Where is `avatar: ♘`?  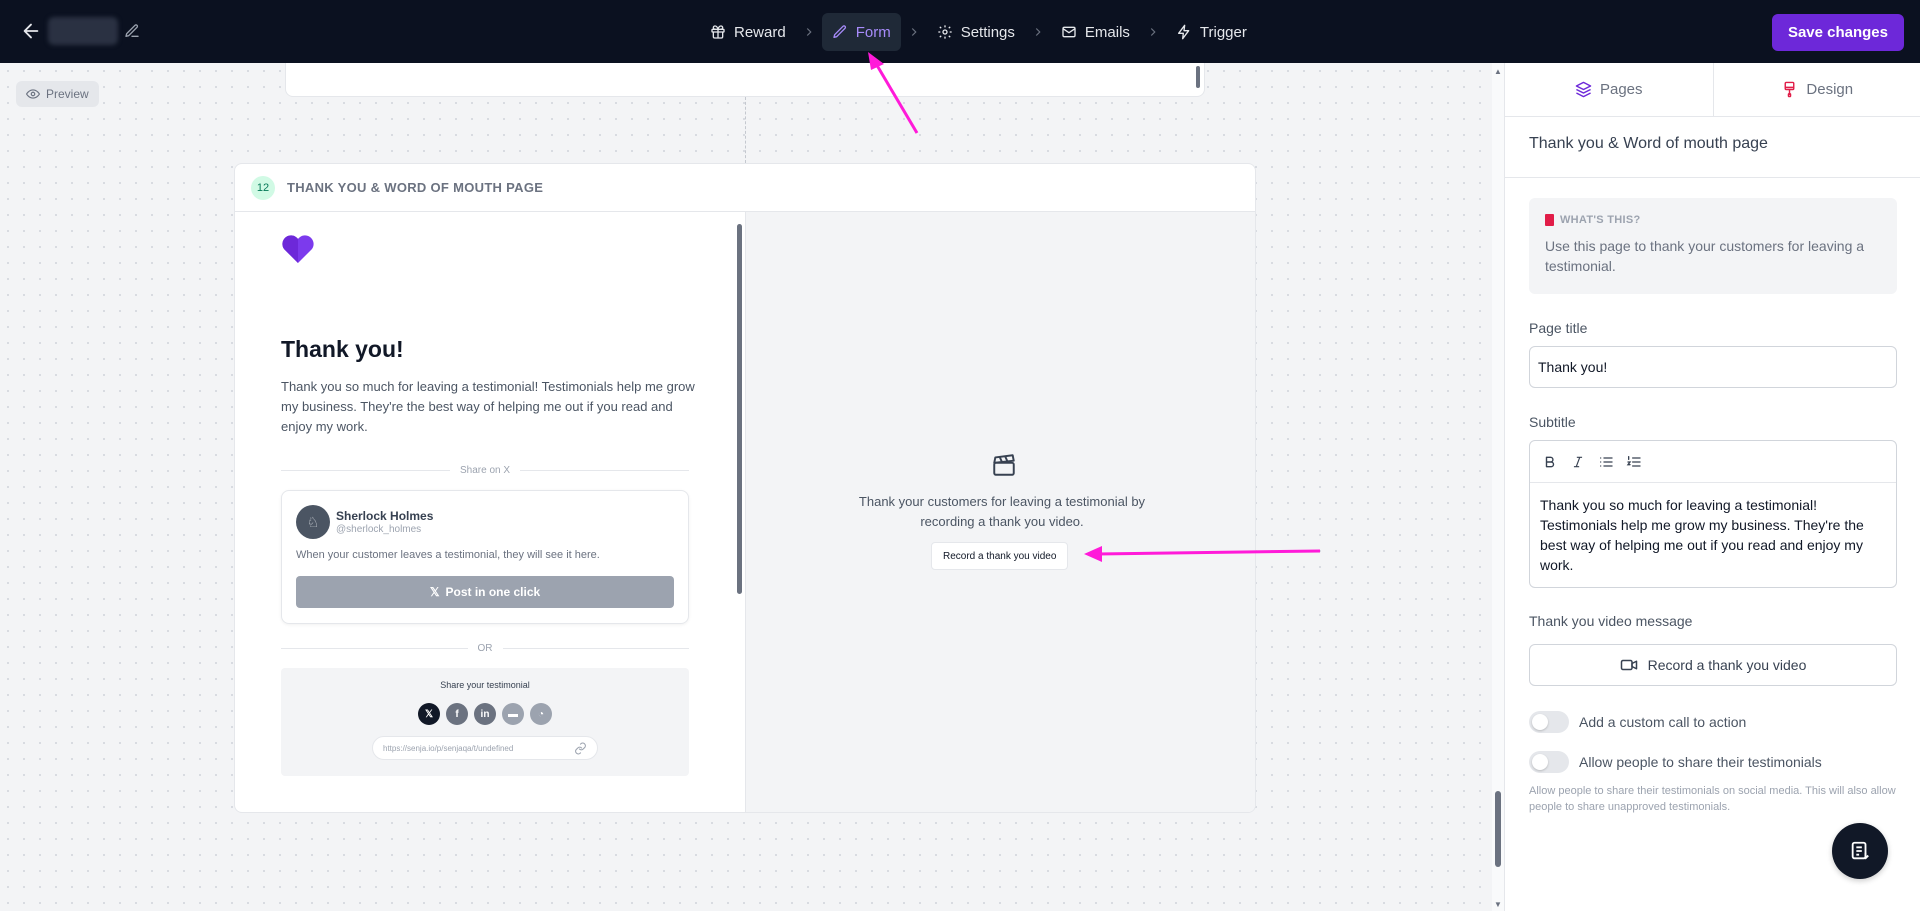 avatar: ♘ is located at coordinates (313, 522).